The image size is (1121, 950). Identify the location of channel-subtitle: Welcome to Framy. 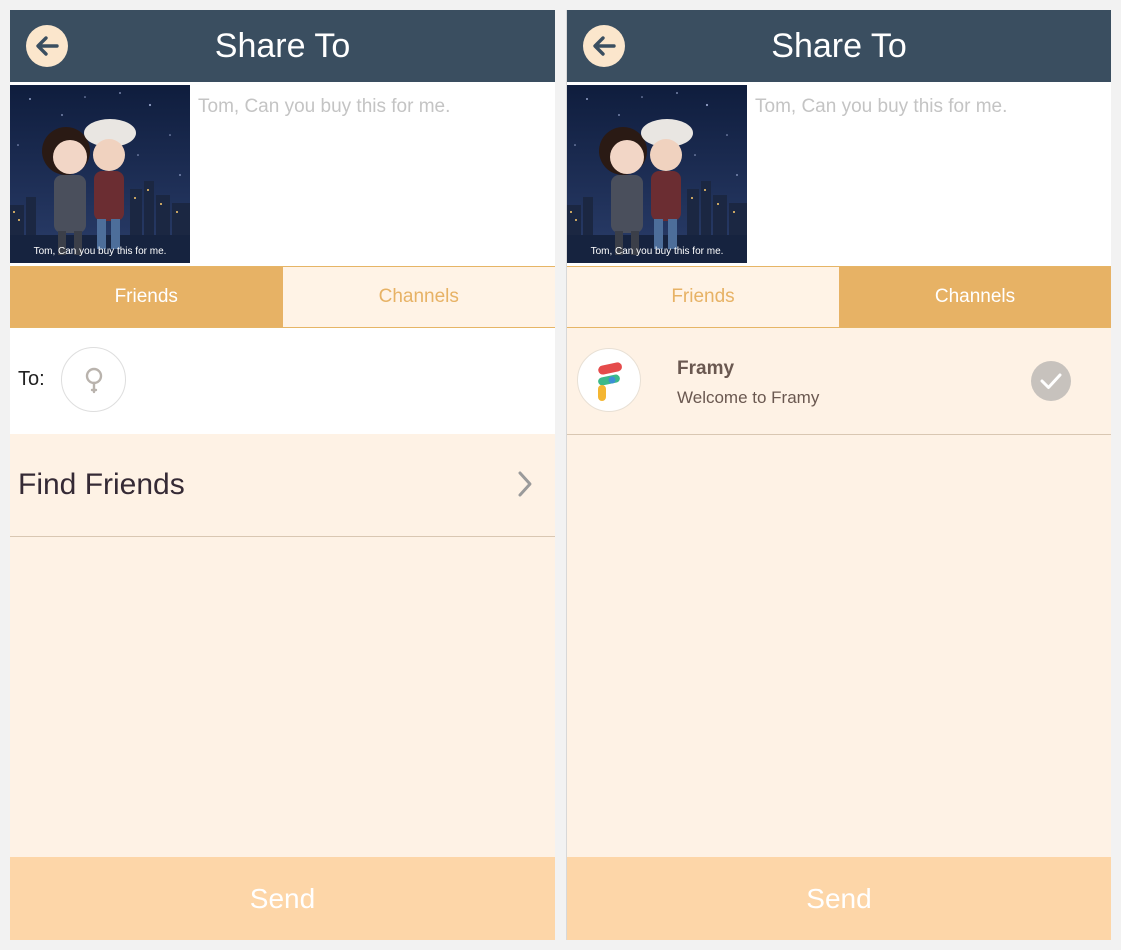
(748, 397).